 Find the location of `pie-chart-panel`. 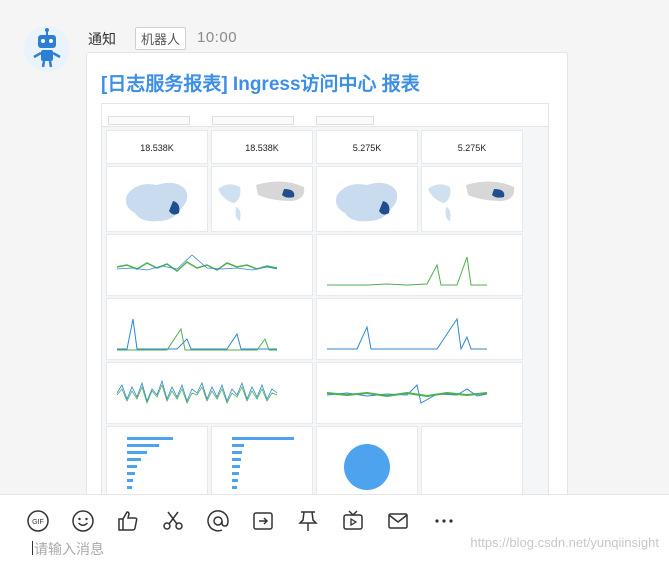

pie-chart-panel is located at coordinates (367, 464).